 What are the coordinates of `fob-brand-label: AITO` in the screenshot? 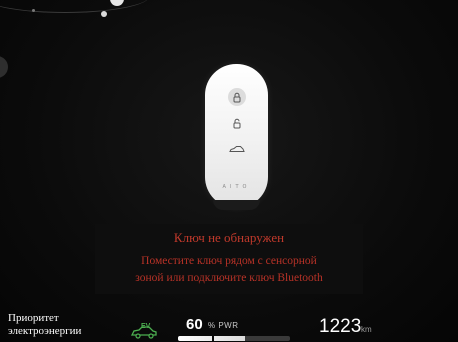 It's located at (236, 187).